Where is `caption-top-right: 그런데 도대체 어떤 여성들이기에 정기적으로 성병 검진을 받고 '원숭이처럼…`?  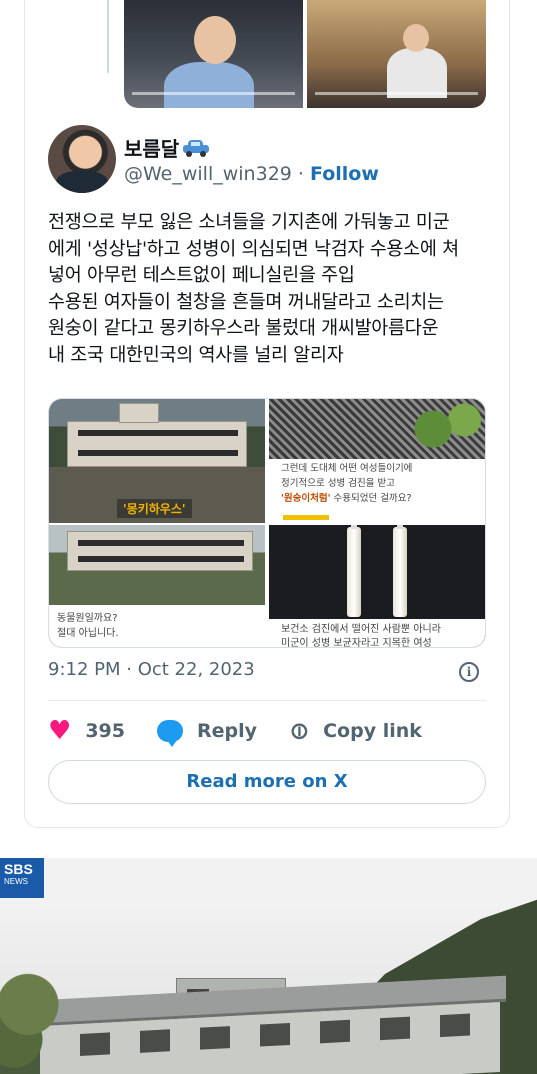
caption-top-right: 그런데 도대체 어떤 여성들이기에 정기적으로 성병 검진을 받고 '원숭이처럼… is located at coordinates (347, 483).